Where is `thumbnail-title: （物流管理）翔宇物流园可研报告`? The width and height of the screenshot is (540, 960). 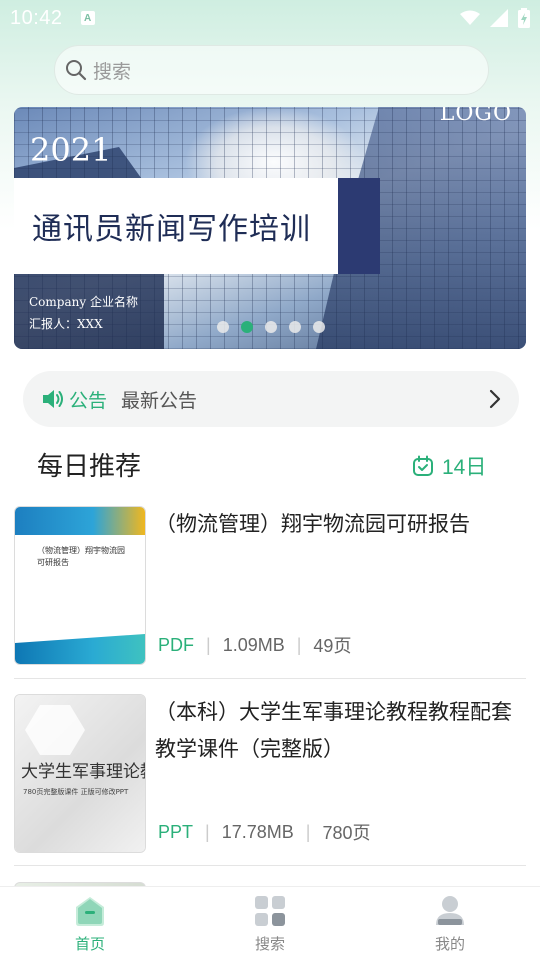
thumbnail-title: （物流管理）翔宇物流园可研报告 is located at coordinates (81, 556).